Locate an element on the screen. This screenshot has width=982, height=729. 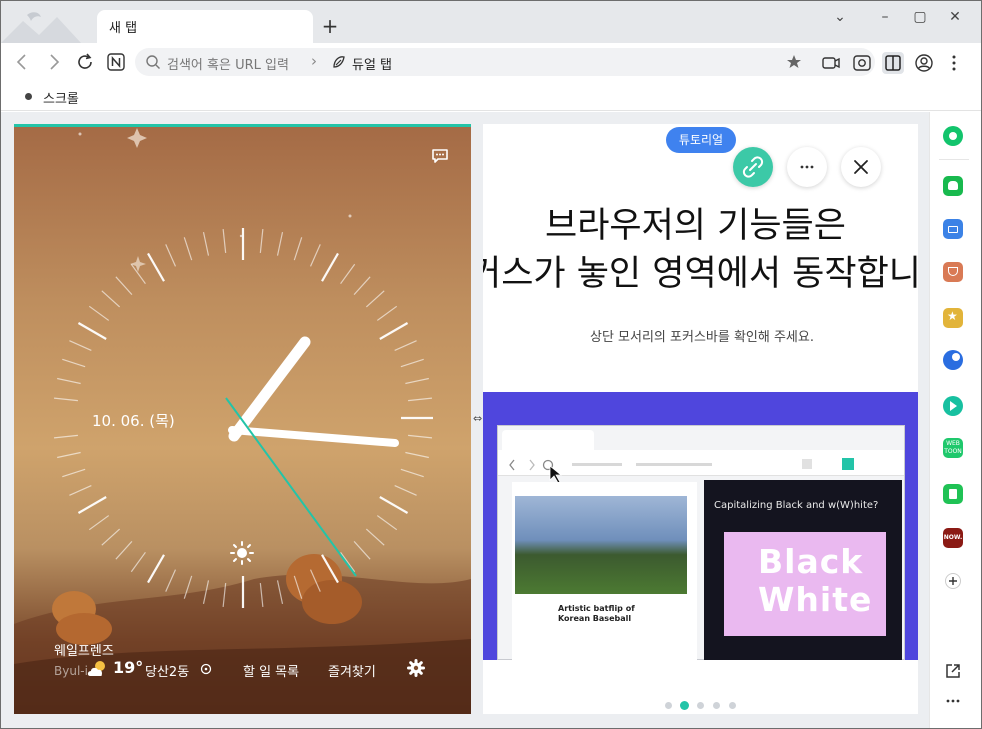
video-play-icon is located at coordinates (953, 406).